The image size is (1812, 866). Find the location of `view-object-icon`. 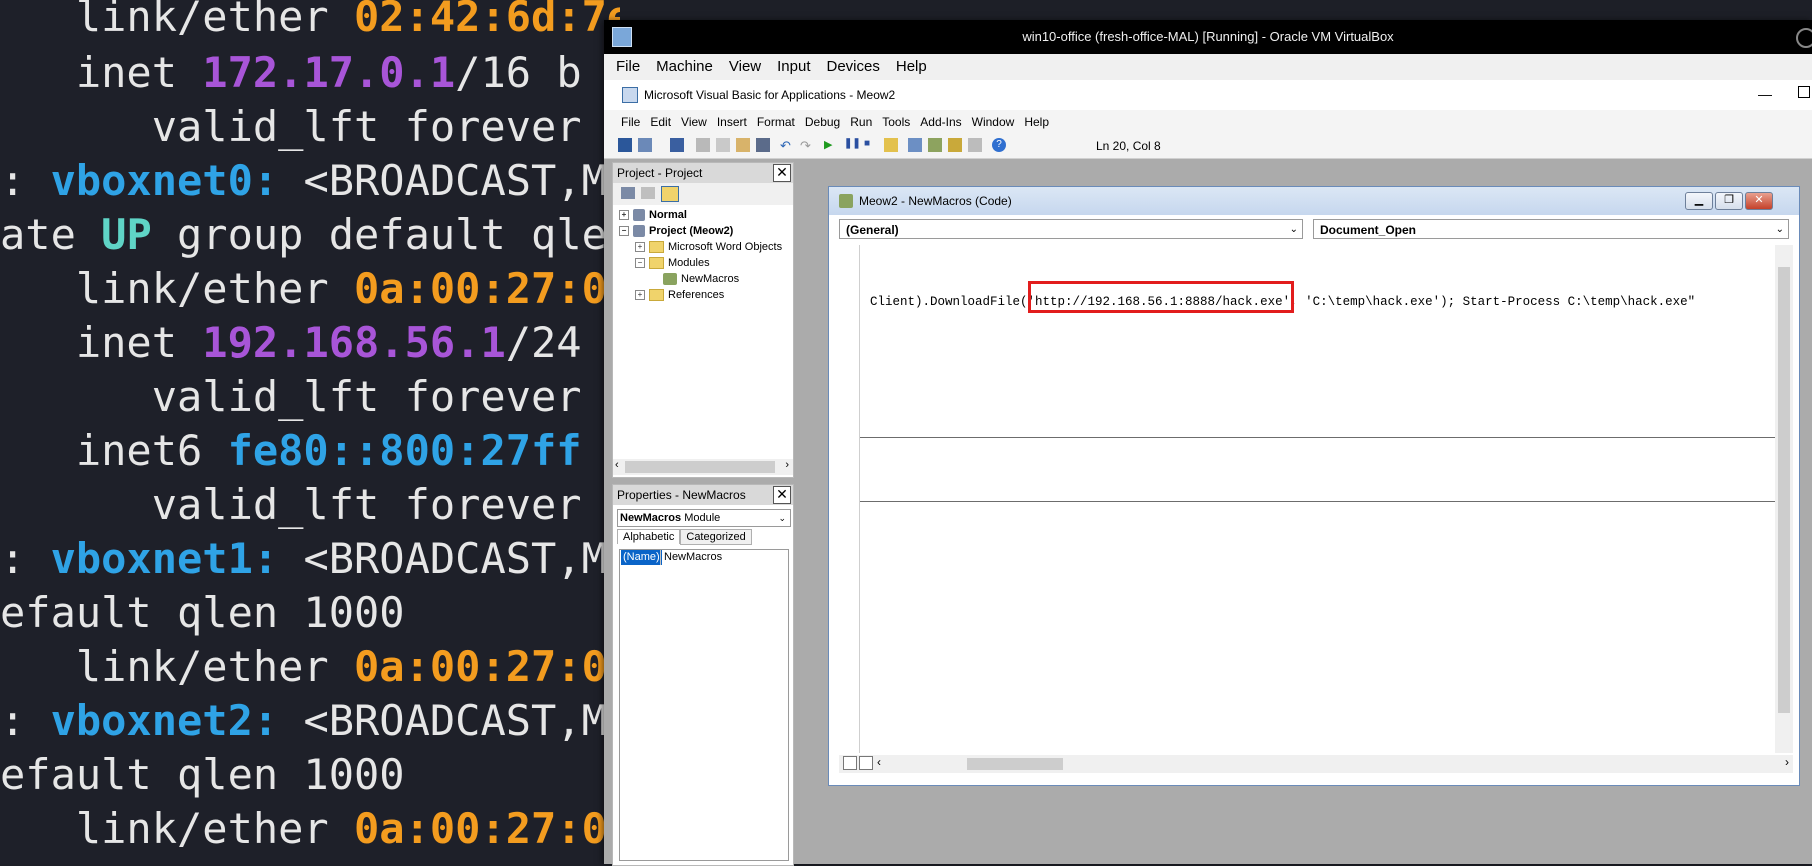

view-object-icon is located at coordinates (648, 193).